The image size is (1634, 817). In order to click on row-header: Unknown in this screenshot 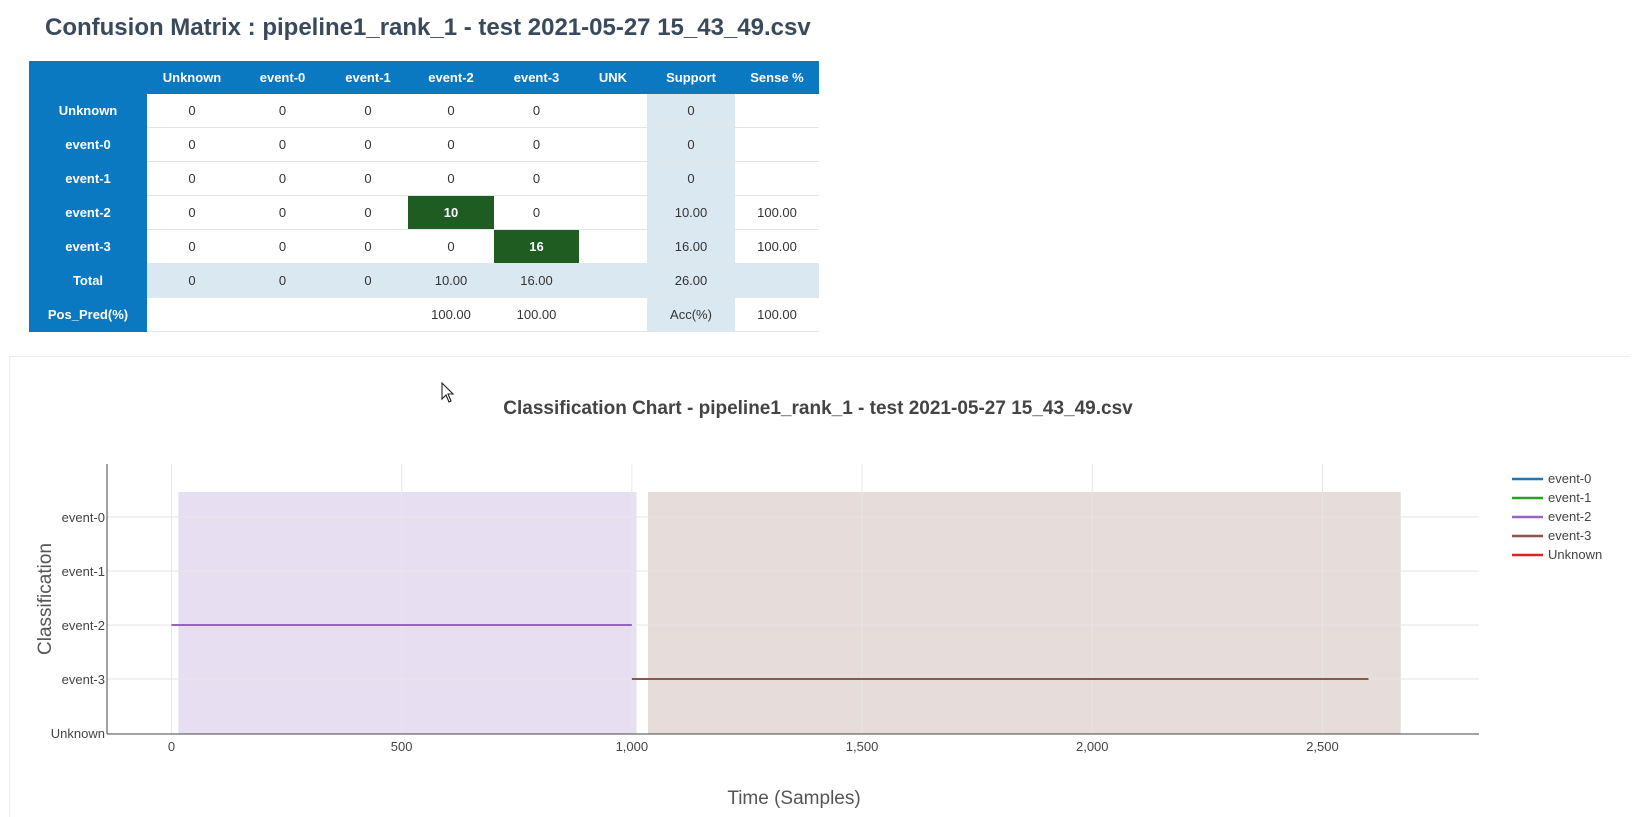, I will do `click(88, 111)`.